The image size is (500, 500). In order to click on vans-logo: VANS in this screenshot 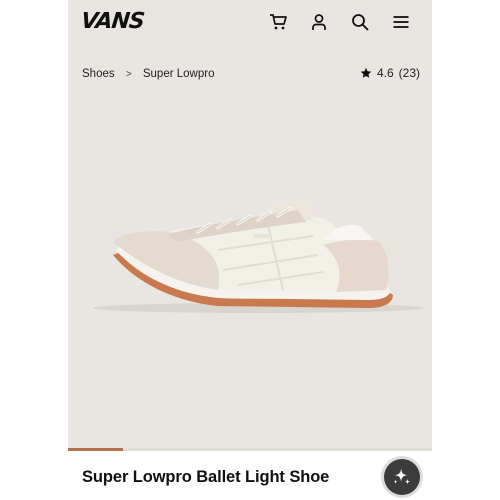, I will do `click(112, 21)`.